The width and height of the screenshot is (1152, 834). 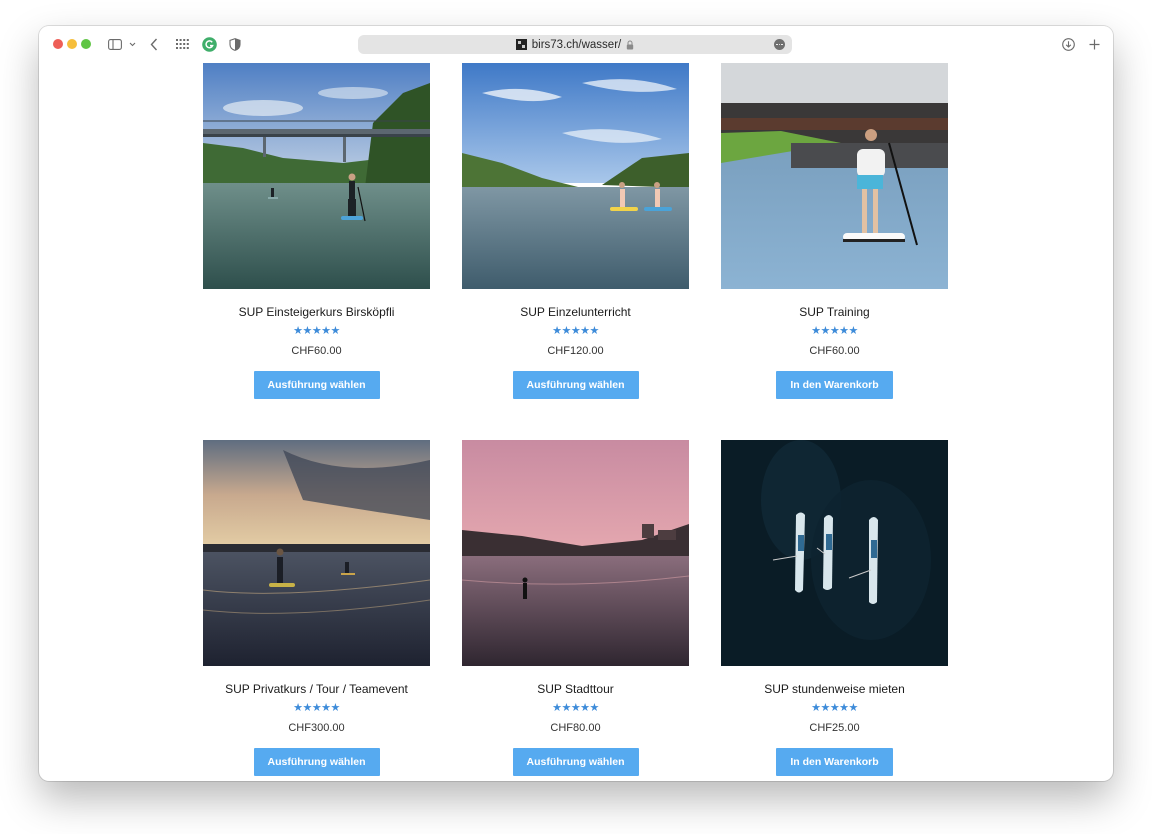 What do you see at coordinates (182, 44) in the screenshot?
I see `tab-overview-icon` at bounding box center [182, 44].